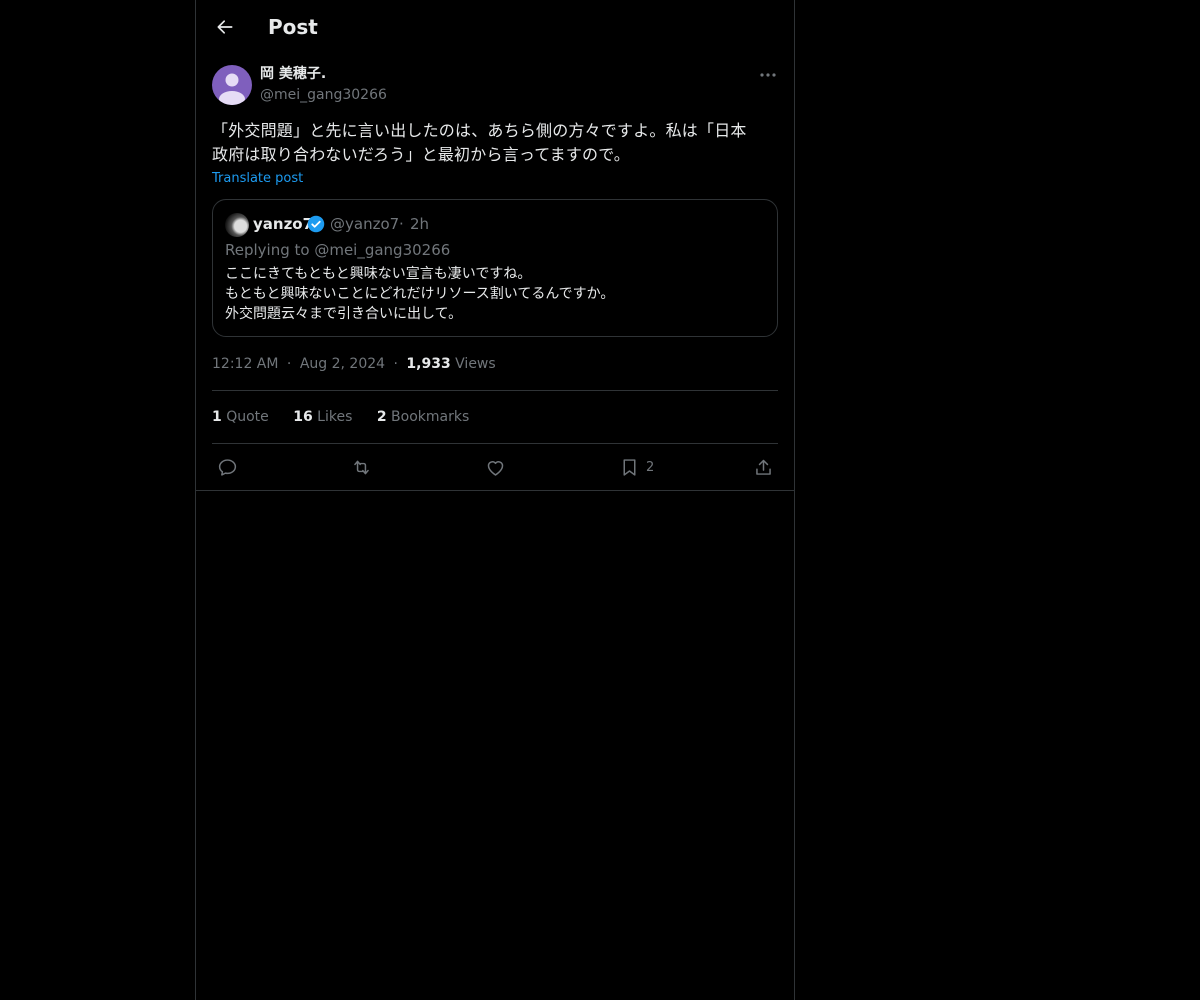  What do you see at coordinates (629, 467) in the screenshot?
I see `bookmark-icon` at bounding box center [629, 467].